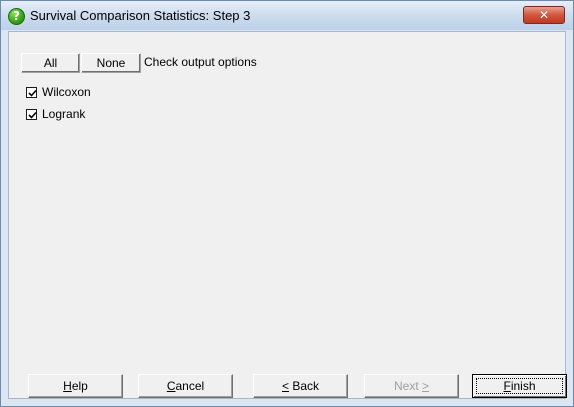  Describe the element at coordinates (64, 114) in the screenshot. I see `option-label: Logrank` at that location.